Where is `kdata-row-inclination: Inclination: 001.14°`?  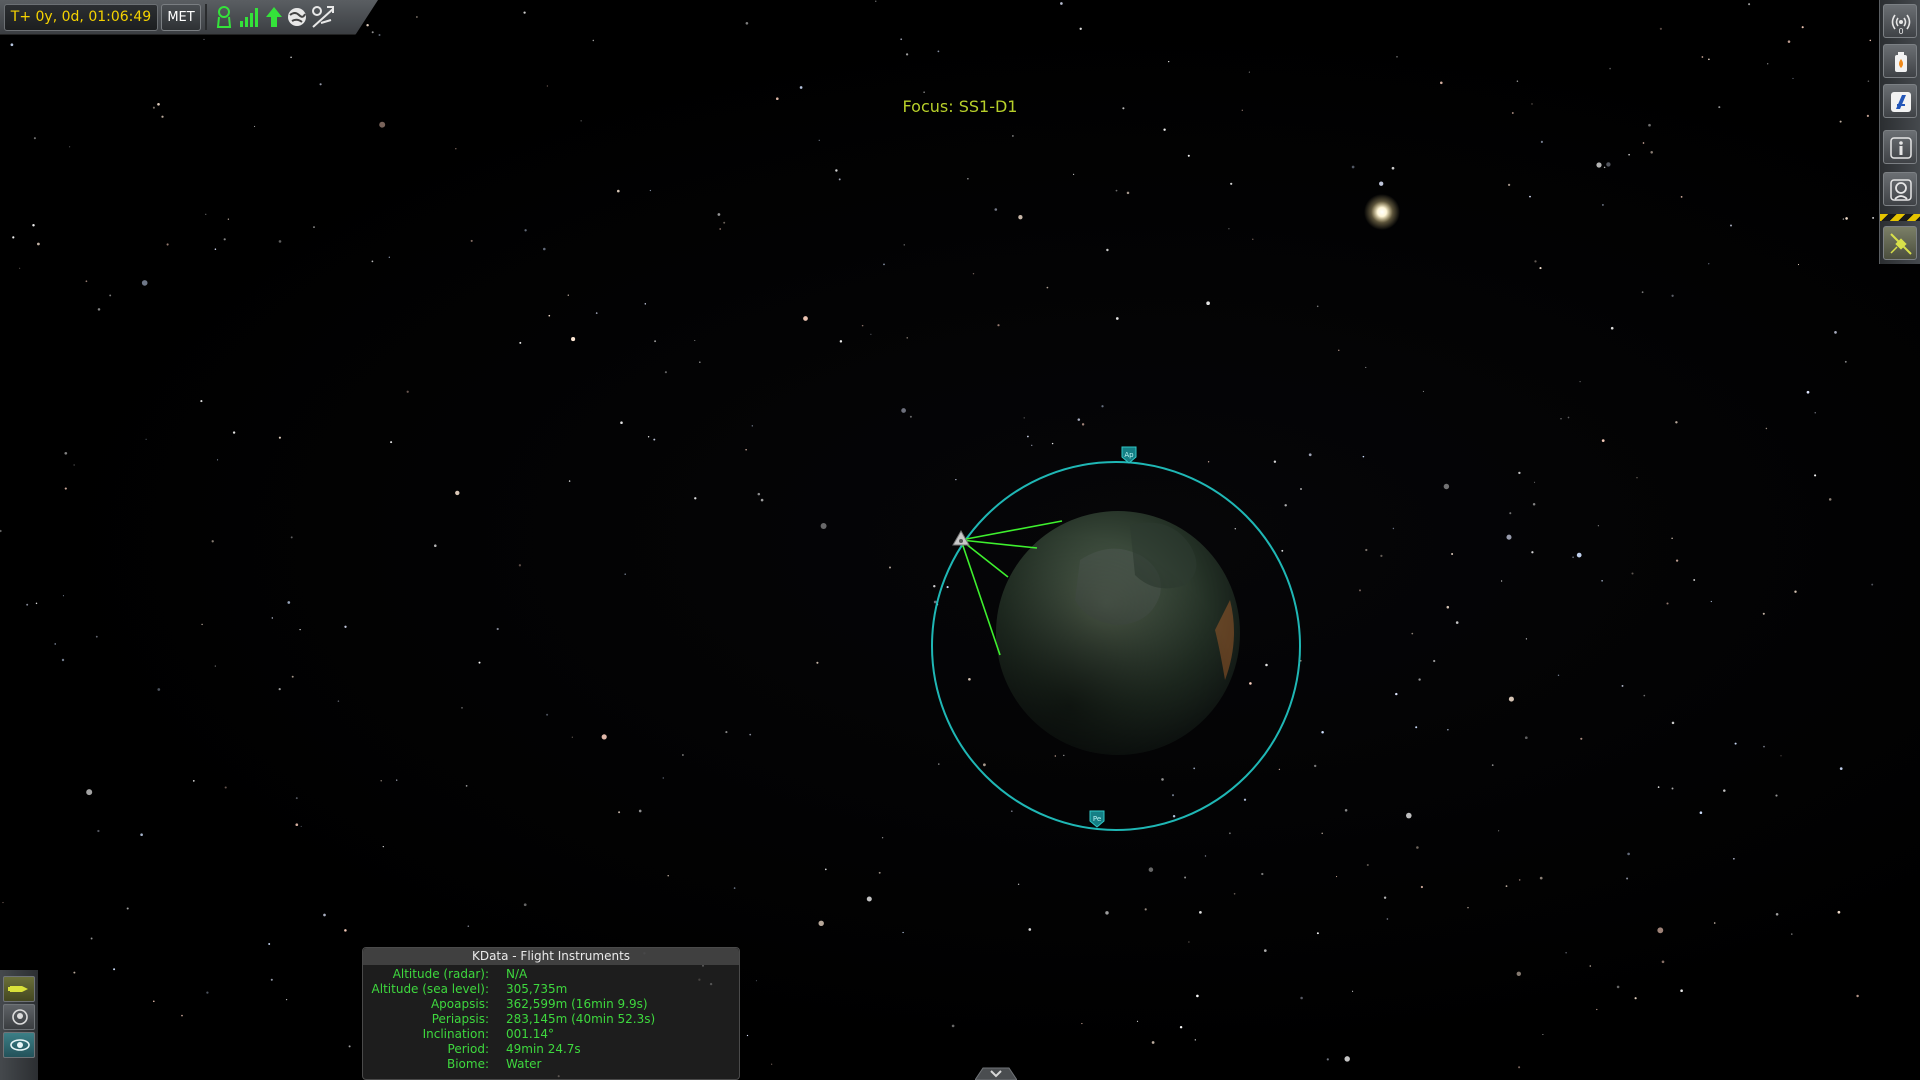
kdata-row-inclination: Inclination: 001.14° is located at coordinates (551, 1034).